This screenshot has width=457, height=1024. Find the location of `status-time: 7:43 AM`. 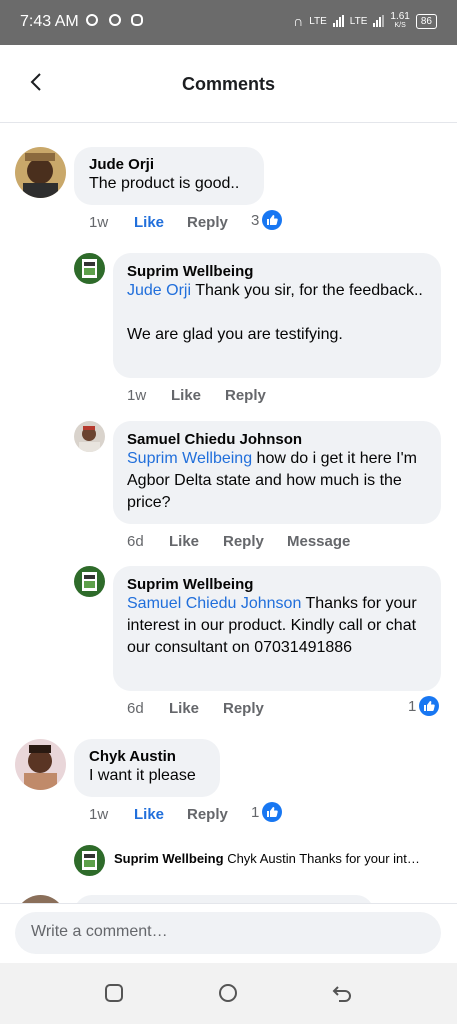

status-time: 7:43 AM is located at coordinates (49, 21).